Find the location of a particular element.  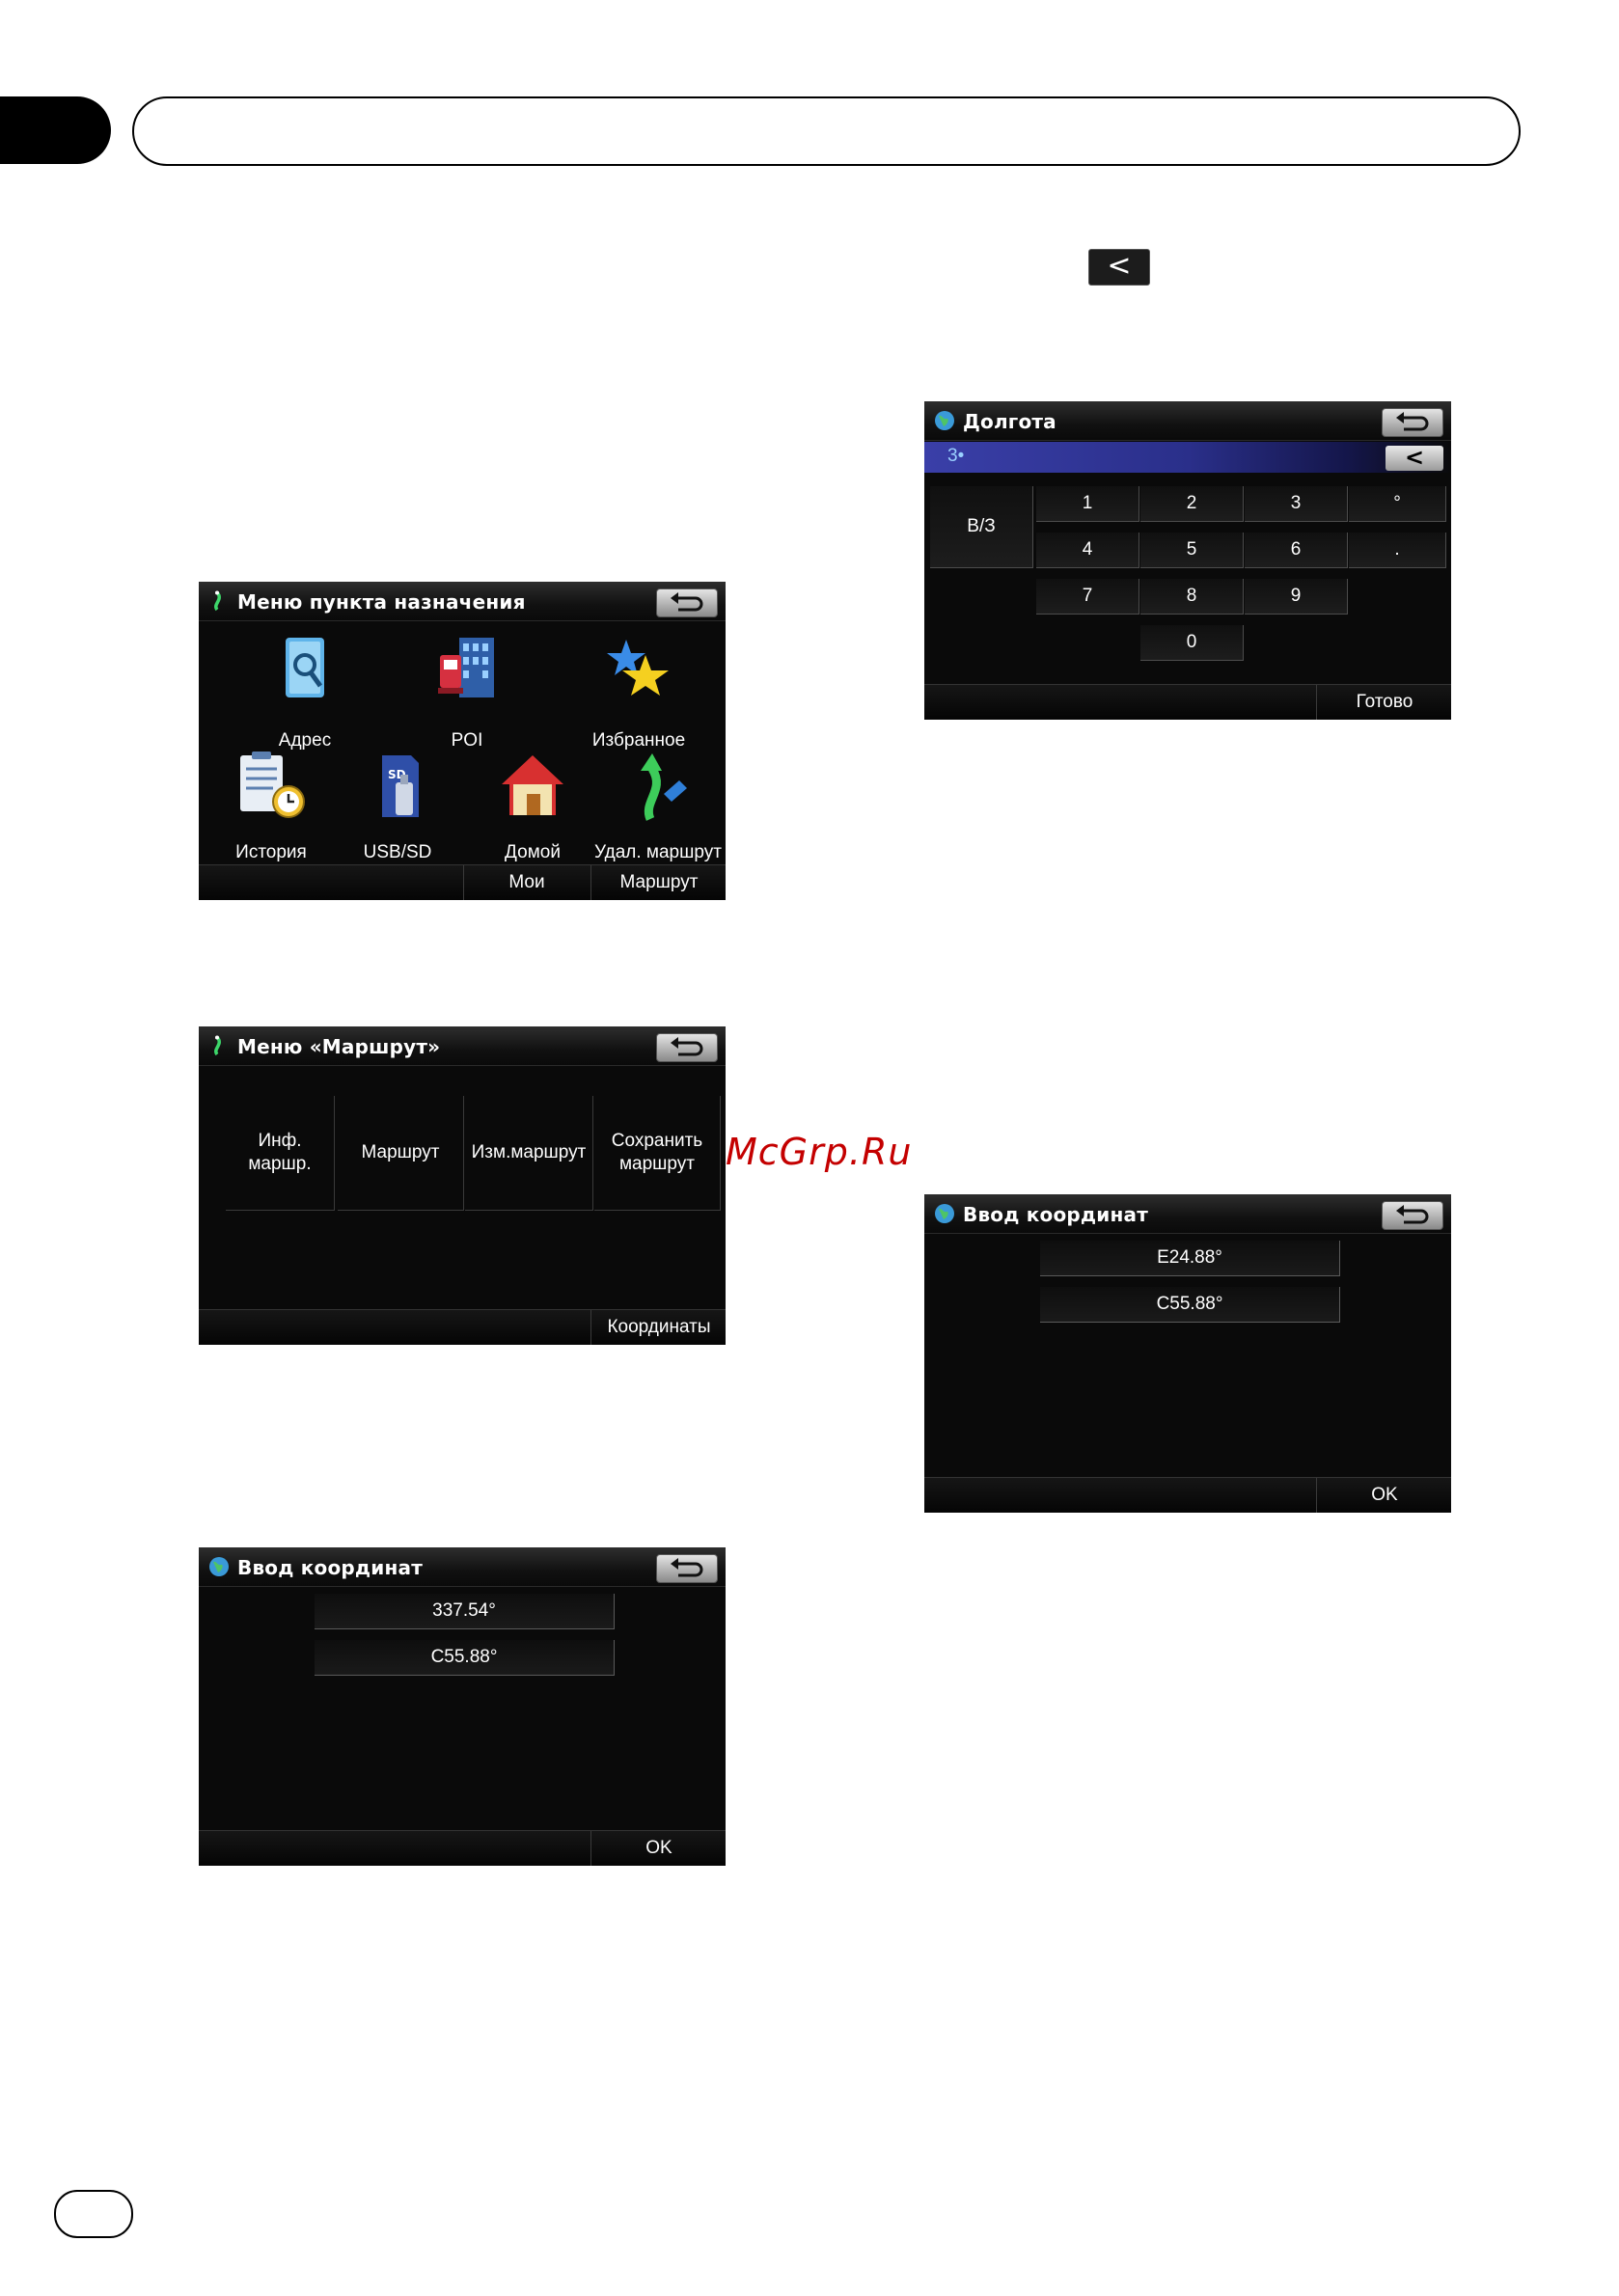

backspace-button: < is located at coordinates (1414, 459).